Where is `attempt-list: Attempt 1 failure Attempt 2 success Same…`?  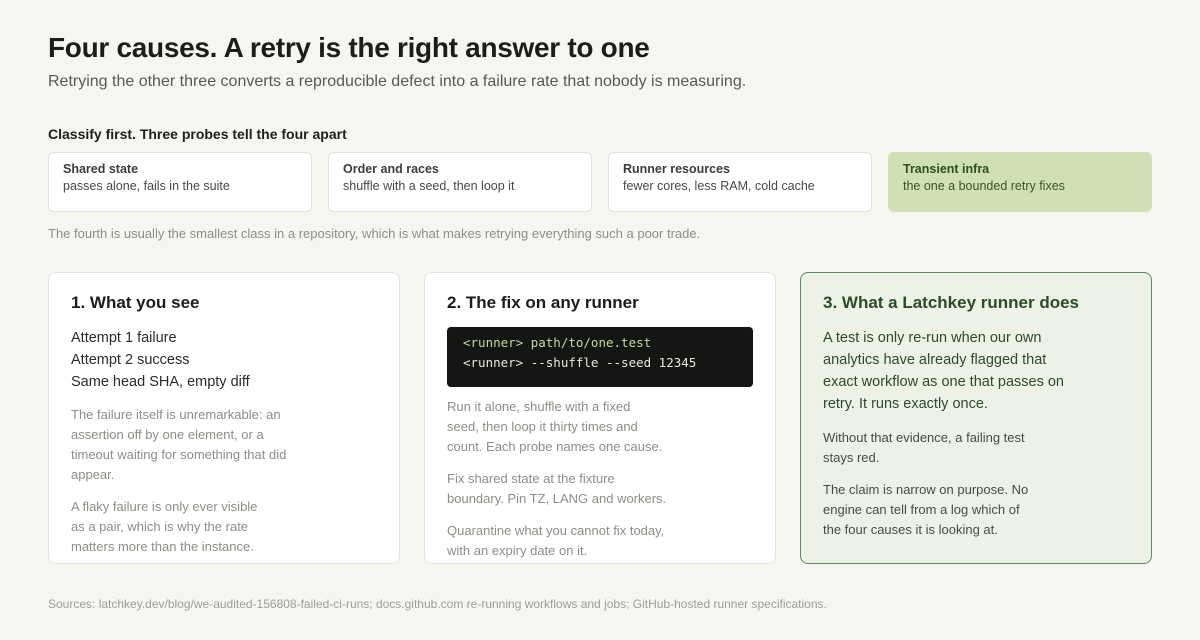 attempt-list: Attempt 1 failure Attempt 2 success Same… is located at coordinates (224, 360).